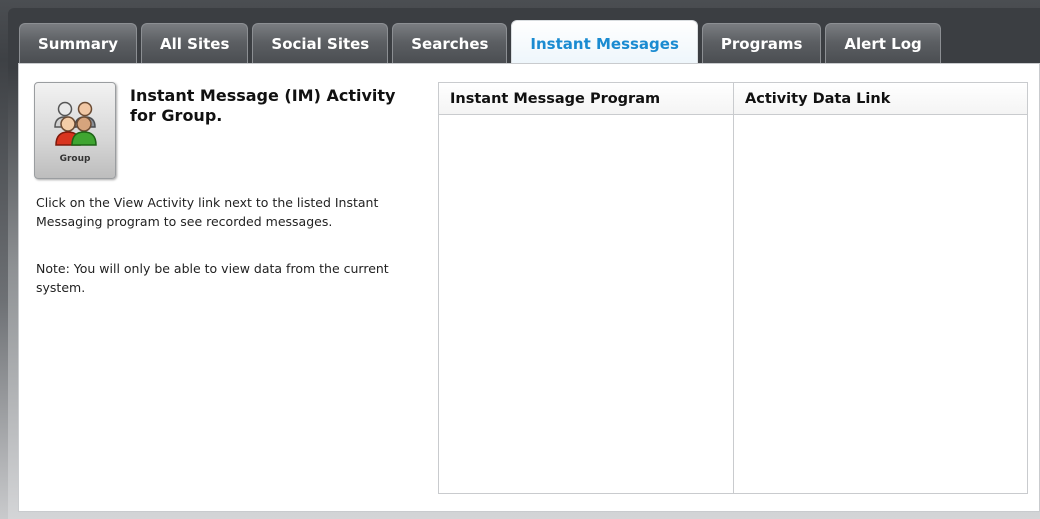 This screenshot has width=1040, height=519. What do you see at coordinates (883, 43) in the screenshot?
I see `tab-alert-log: Alert Log` at bounding box center [883, 43].